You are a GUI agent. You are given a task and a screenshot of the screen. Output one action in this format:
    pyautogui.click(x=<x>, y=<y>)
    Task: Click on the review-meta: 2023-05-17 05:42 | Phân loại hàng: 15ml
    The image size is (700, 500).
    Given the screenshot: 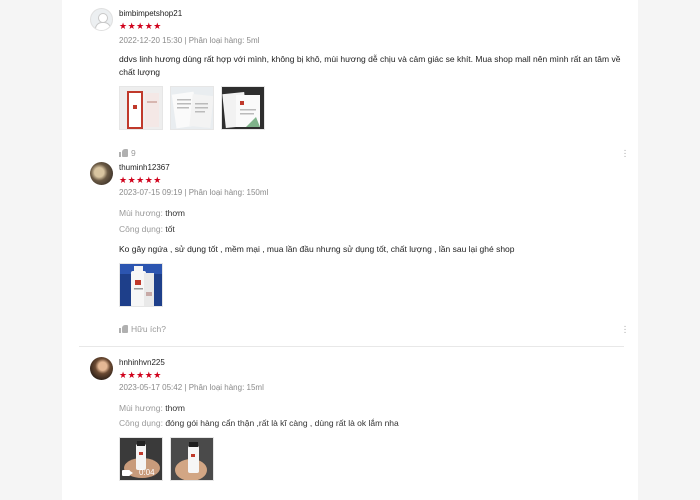 What is the action you would take?
    pyautogui.click(x=191, y=387)
    